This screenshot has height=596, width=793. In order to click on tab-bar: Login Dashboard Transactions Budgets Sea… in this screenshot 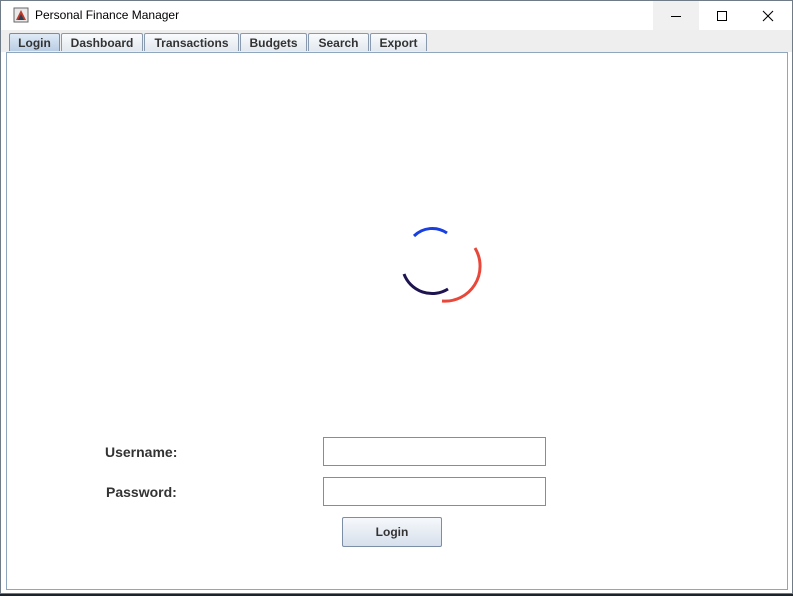, I will do `click(396, 41)`.